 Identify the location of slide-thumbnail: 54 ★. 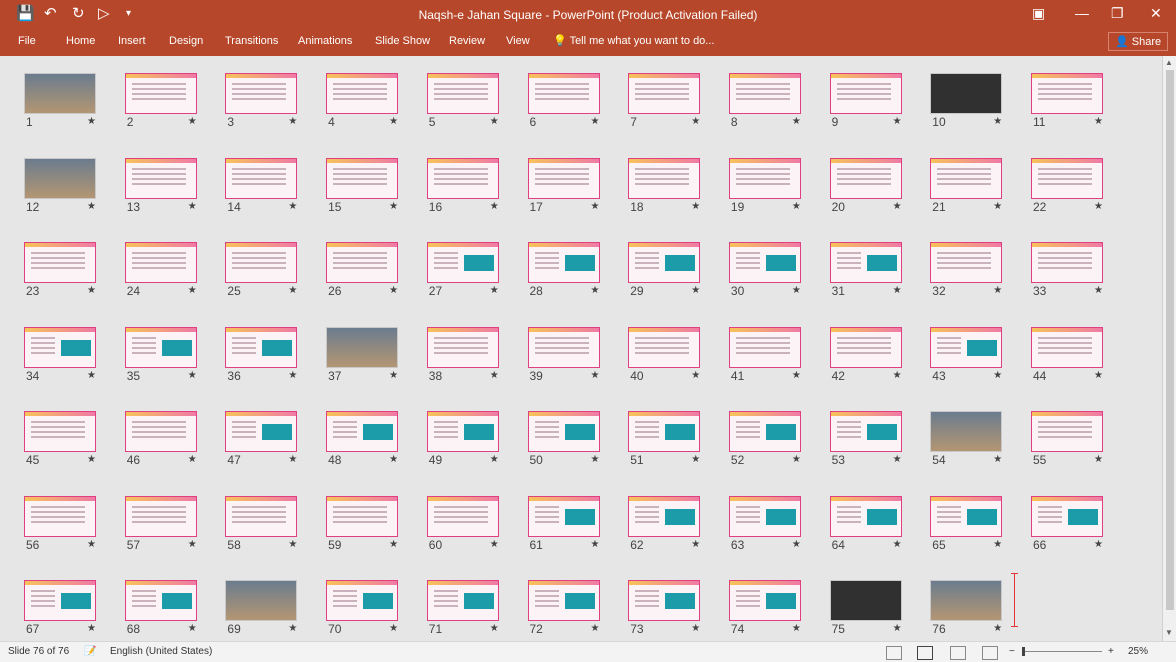
(979, 442).